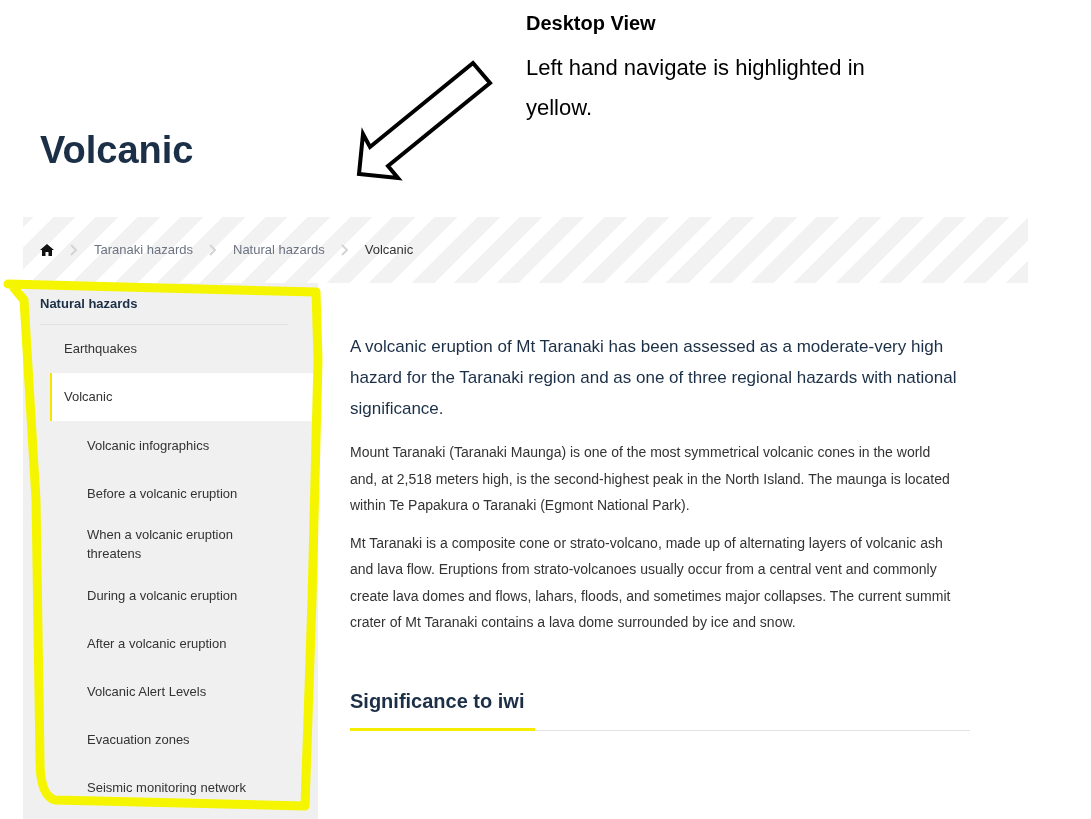  What do you see at coordinates (174, 643) in the screenshot?
I see `nav-subitem: After a volcanic eruption` at bounding box center [174, 643].